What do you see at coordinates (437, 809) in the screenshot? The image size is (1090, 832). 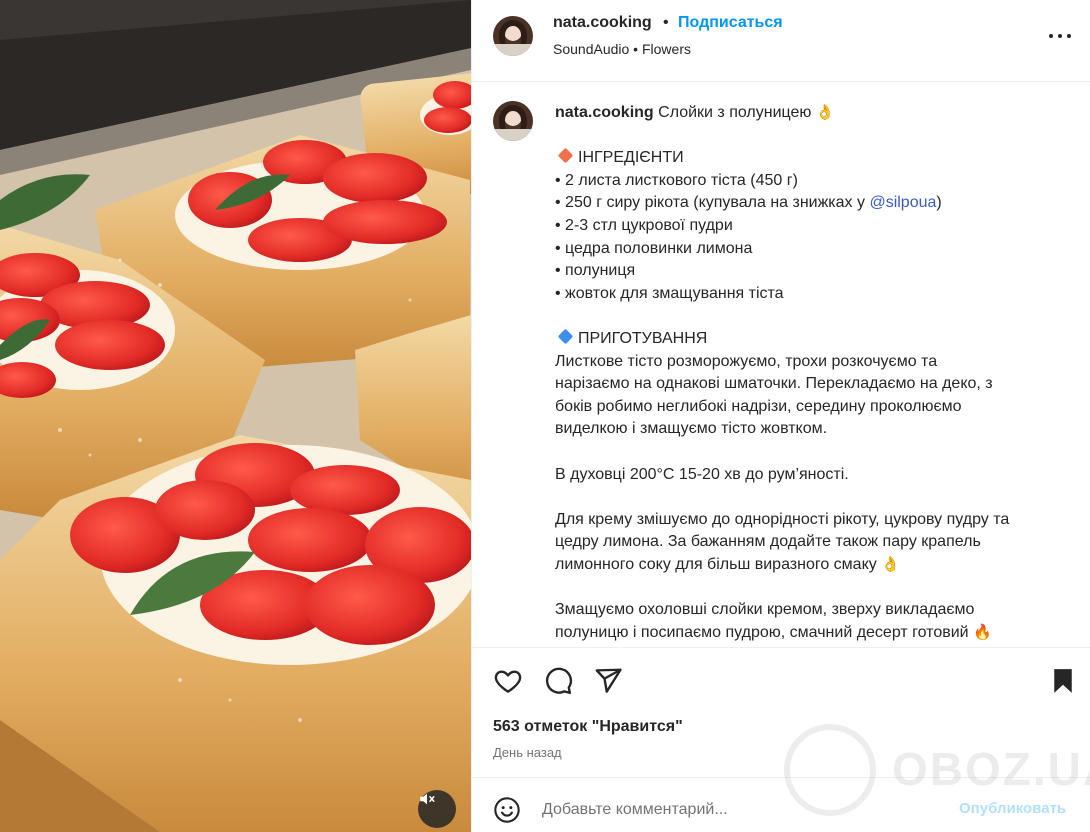 I see `mute-button` at bounding box center [437, 809].